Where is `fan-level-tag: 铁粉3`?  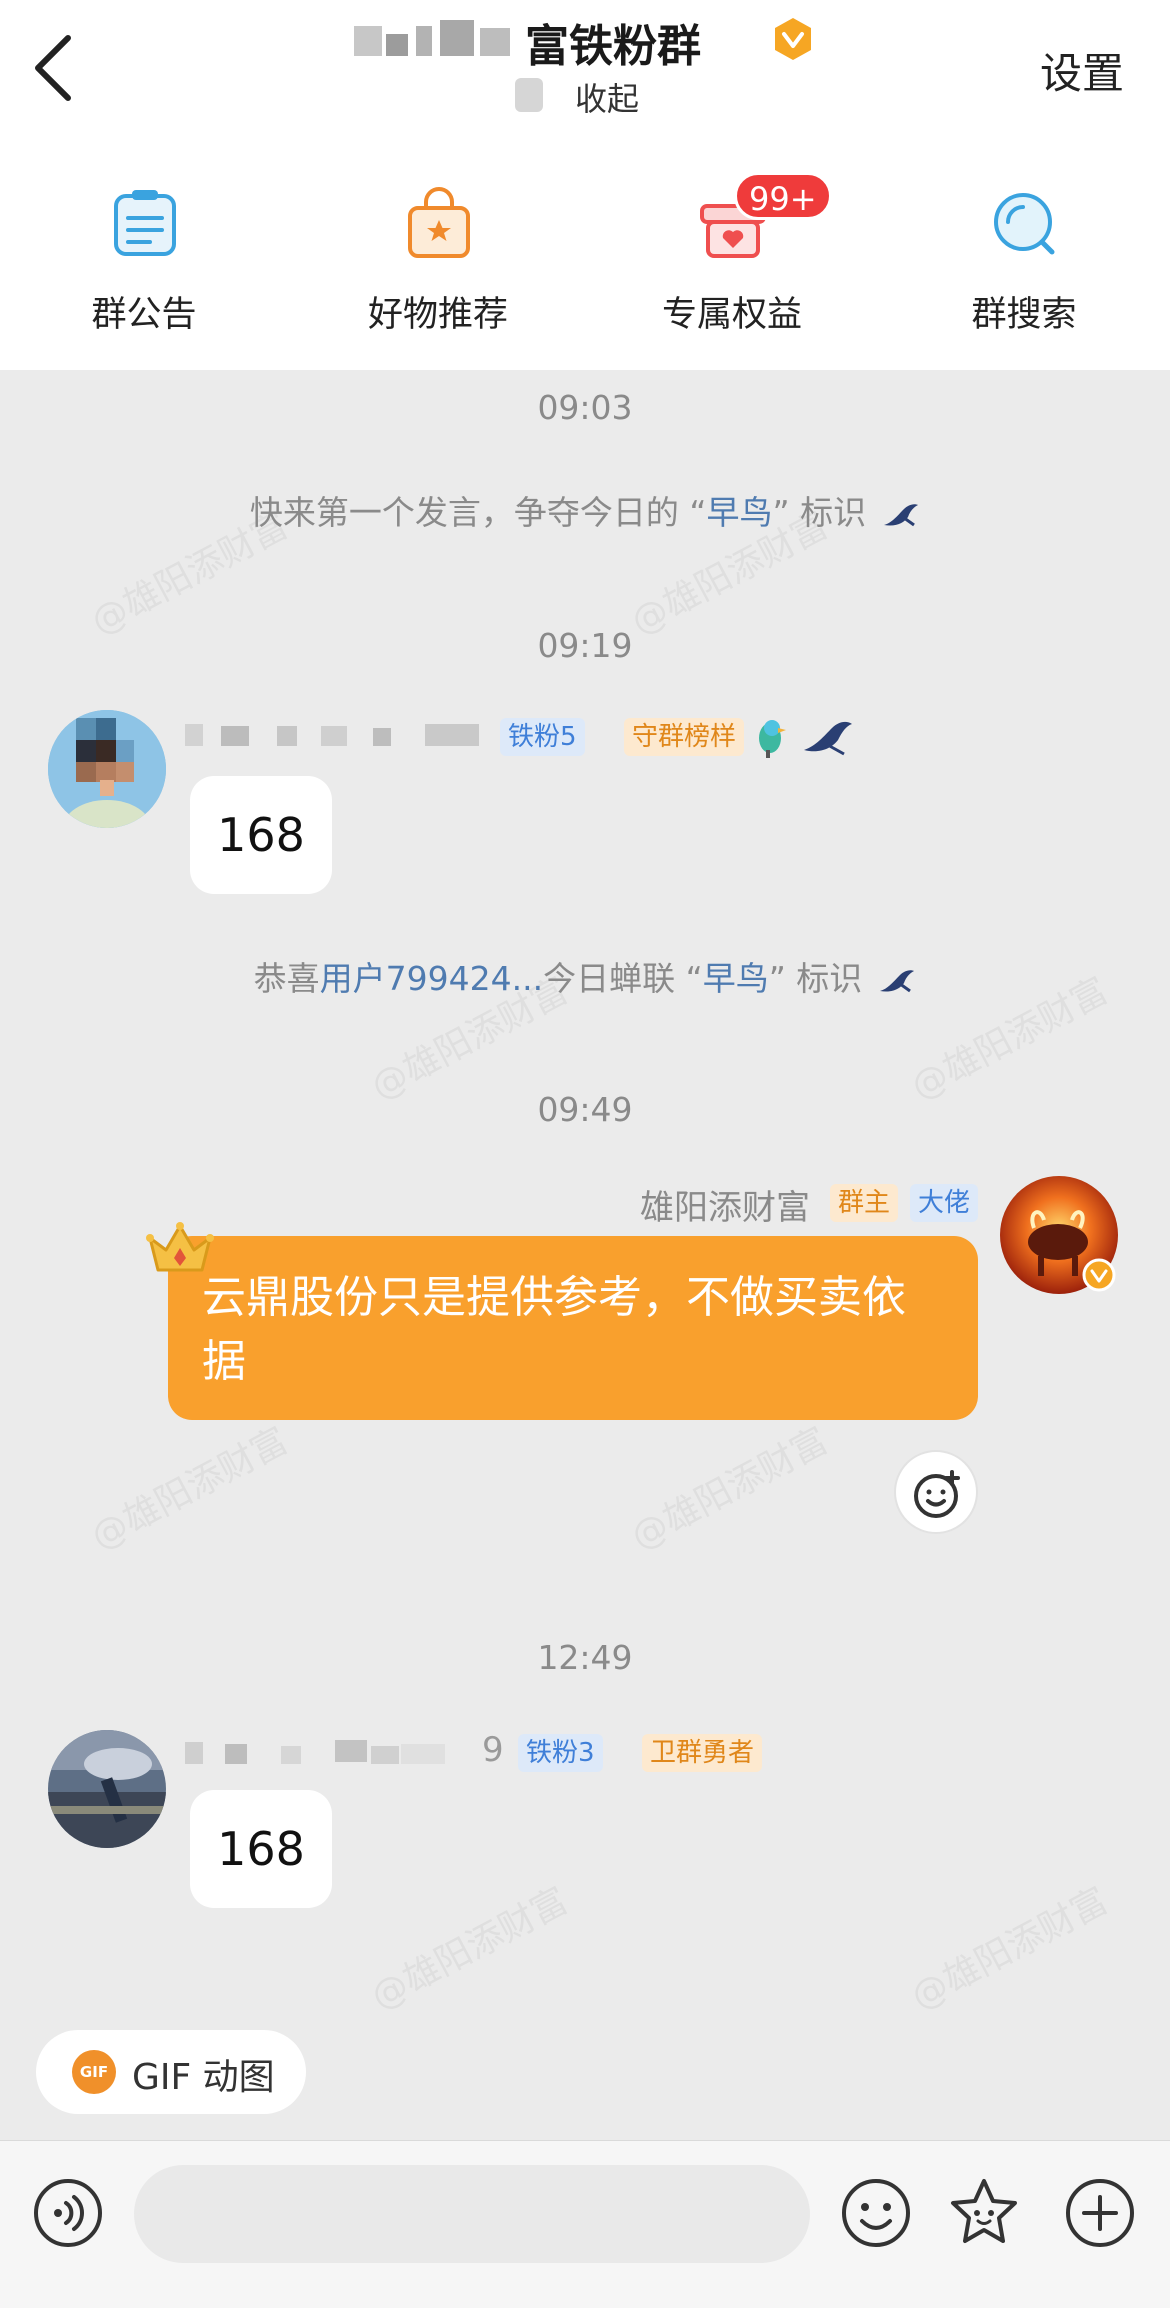 fan-level-tag: 铁粉3 is located at coordinates (560, 1753).